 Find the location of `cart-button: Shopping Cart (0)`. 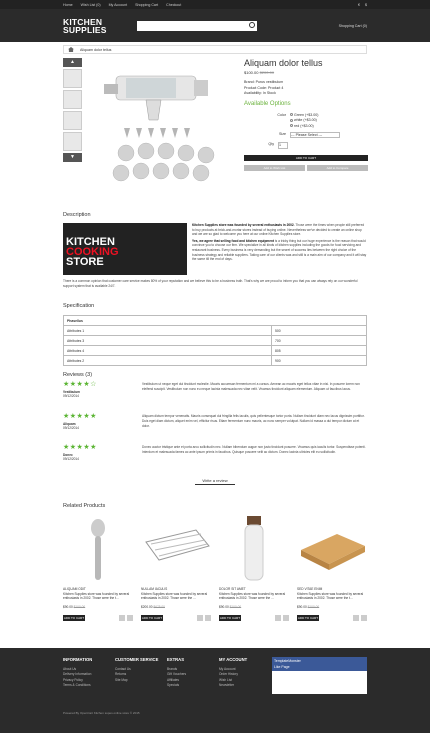

cart-button: Shopping Cart (0) is located at coordinates (353, 26).